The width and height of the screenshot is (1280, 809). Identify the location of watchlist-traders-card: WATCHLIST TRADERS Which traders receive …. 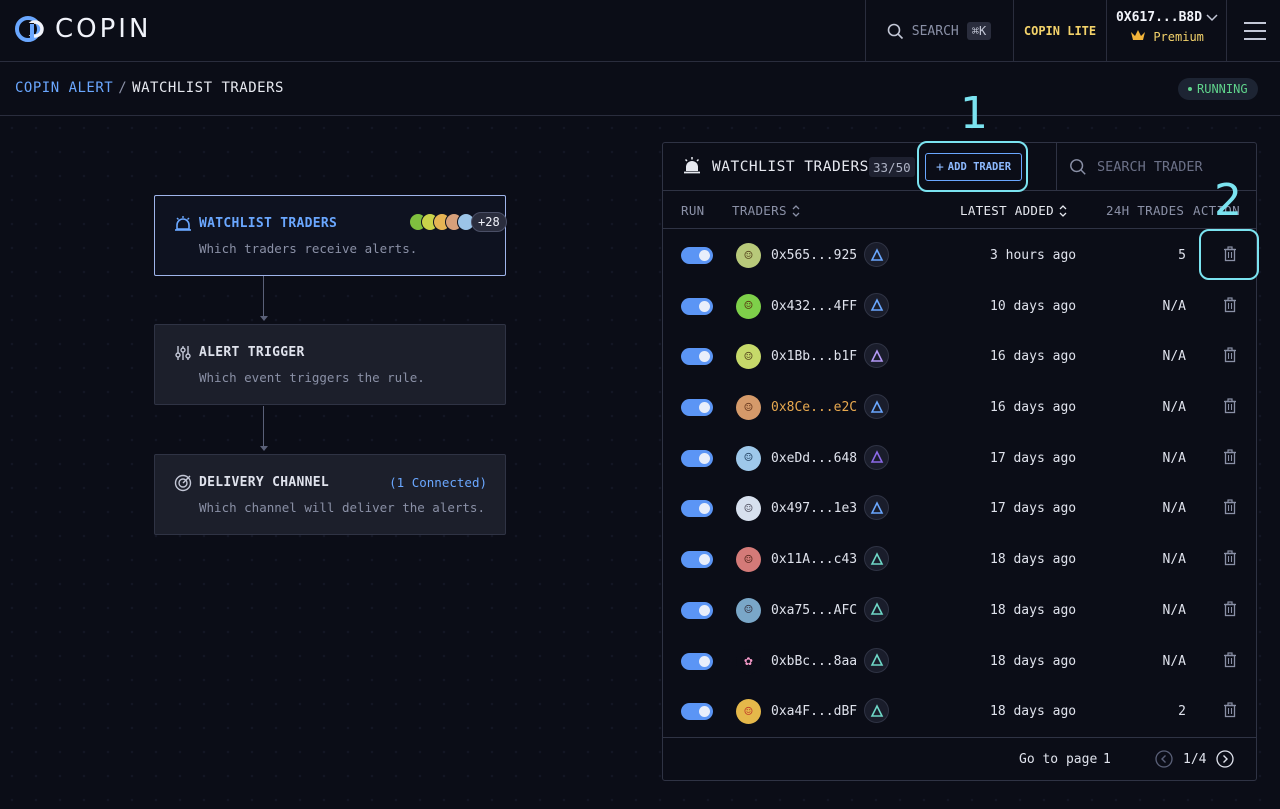
(330, 235).